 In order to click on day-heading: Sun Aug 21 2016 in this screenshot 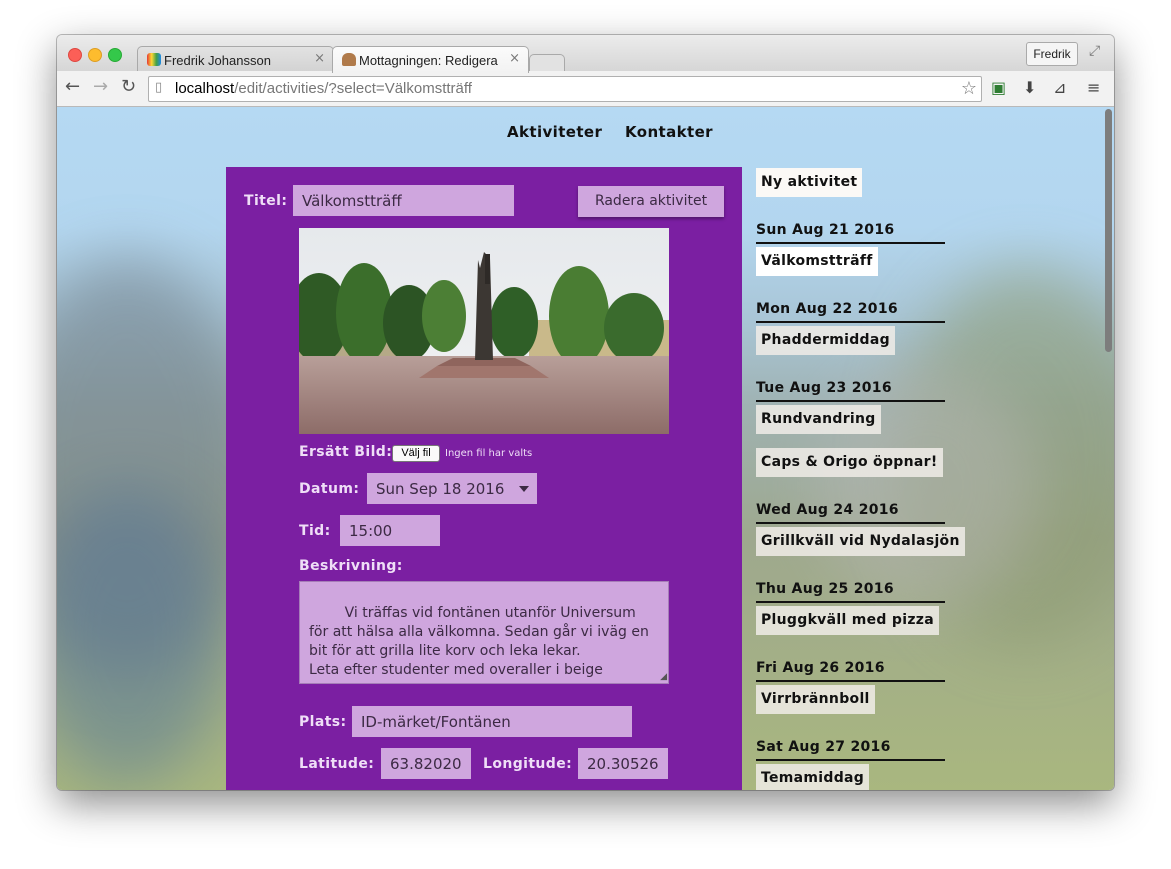, I will do `click(850, 233)`.